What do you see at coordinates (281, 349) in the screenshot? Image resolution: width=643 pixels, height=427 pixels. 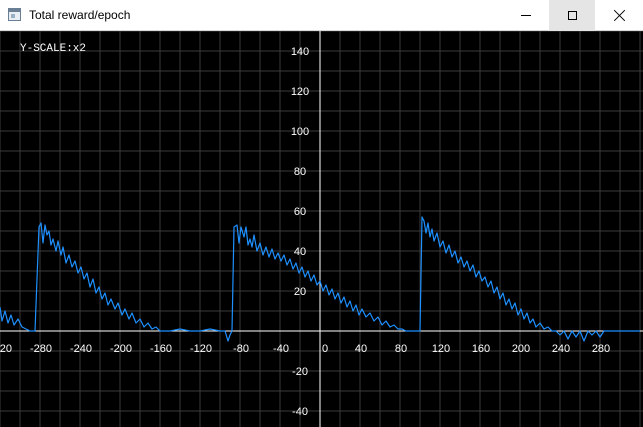 I see `x-tick-label: -40` at bounding box center [281, 349].